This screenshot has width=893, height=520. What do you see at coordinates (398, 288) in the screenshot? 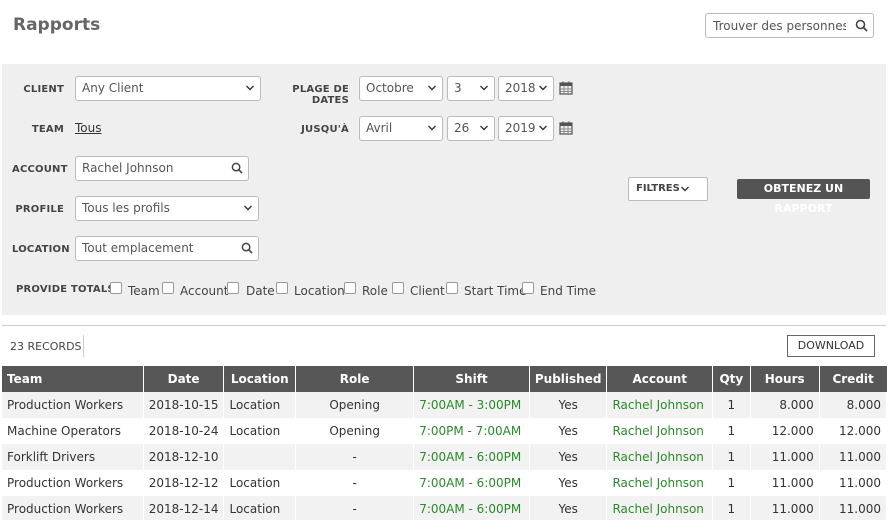
I see `totals-client-checkbox` at bounding box center [398, 288].